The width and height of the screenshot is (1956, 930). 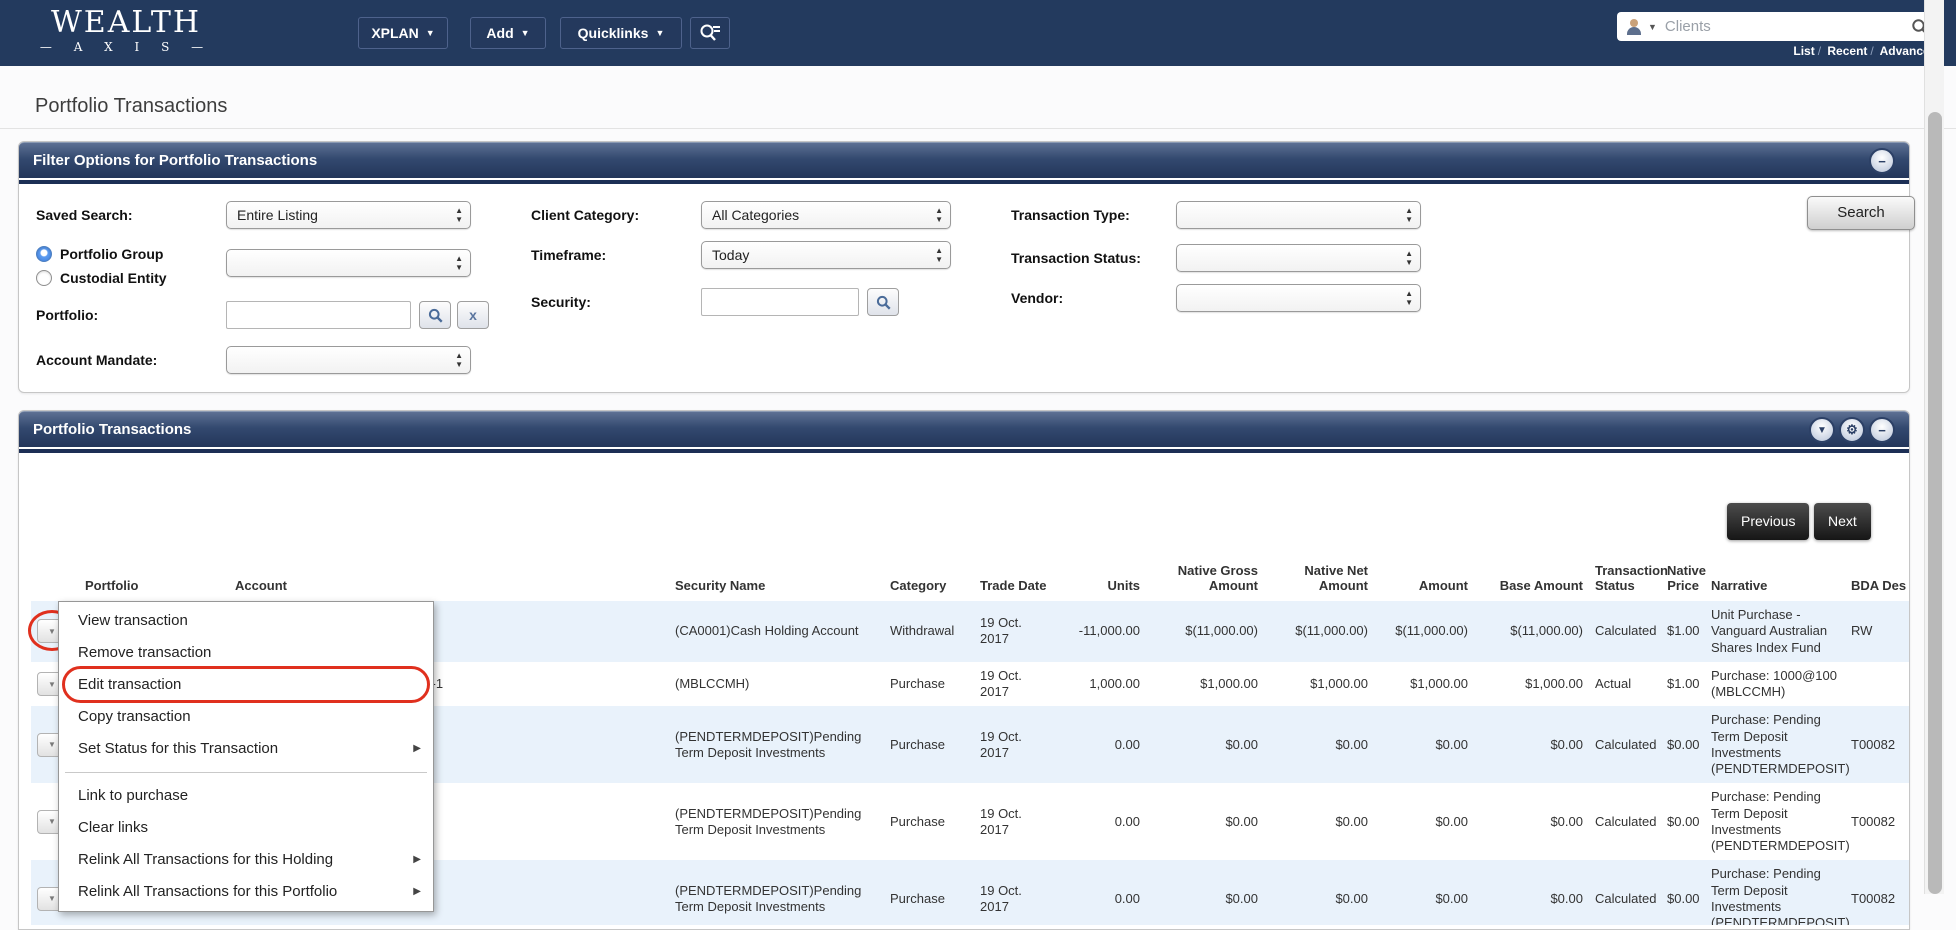 I want to click on transaction-status-select: ▲ ▼, so click(x=1298, y=258).